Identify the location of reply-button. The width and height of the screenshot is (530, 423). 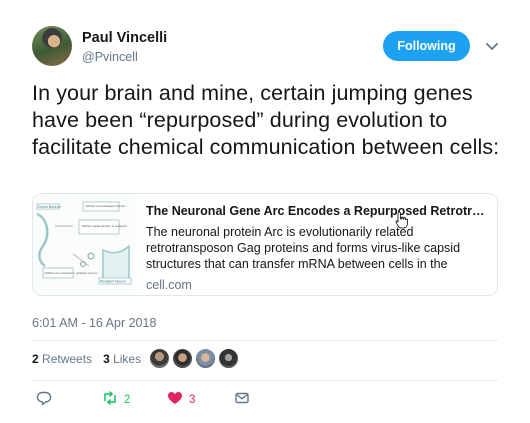
(44, 399).